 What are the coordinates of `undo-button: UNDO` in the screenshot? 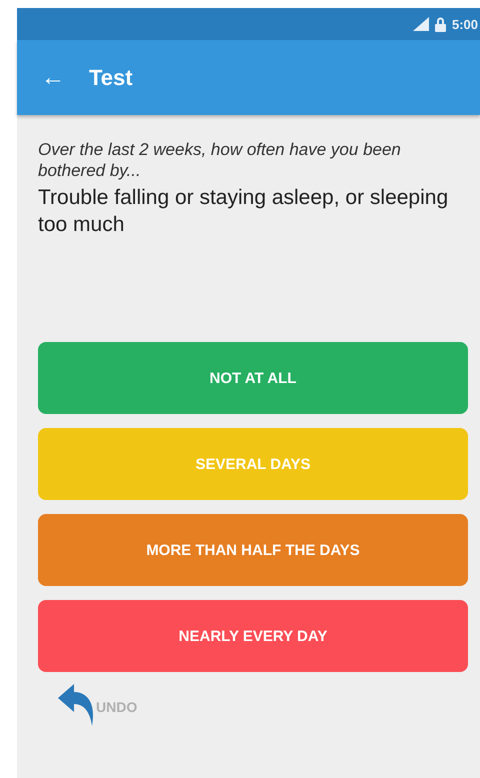 It's located at (117, 707).